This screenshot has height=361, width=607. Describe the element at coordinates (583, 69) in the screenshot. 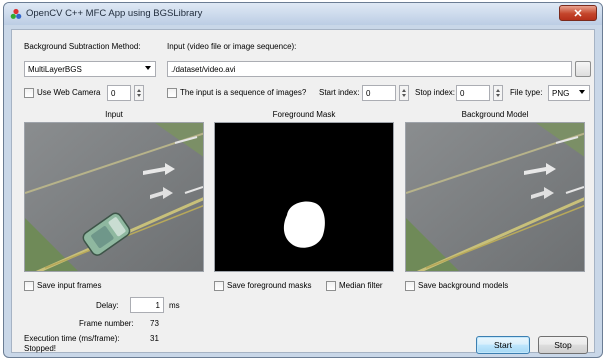

I see `browse-button` at that location.